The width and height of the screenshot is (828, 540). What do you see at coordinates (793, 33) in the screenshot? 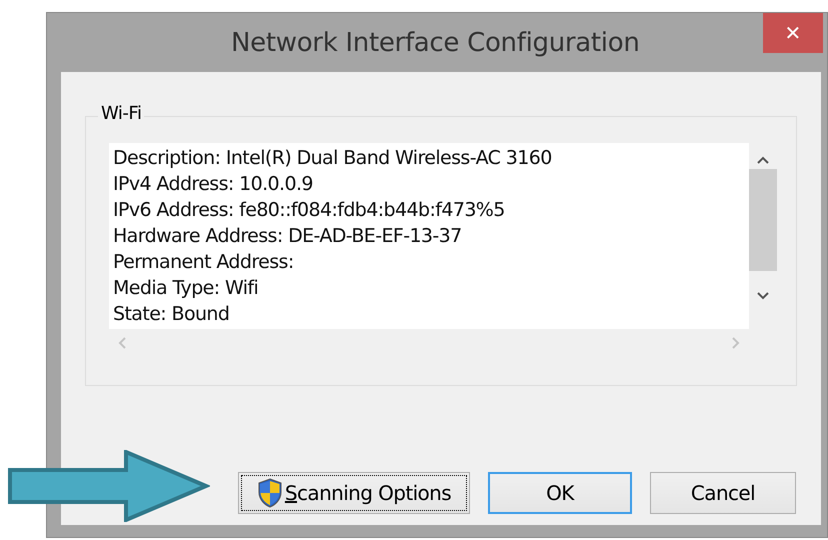
I see `close-button: ✕` at bounding box center [793, 33].